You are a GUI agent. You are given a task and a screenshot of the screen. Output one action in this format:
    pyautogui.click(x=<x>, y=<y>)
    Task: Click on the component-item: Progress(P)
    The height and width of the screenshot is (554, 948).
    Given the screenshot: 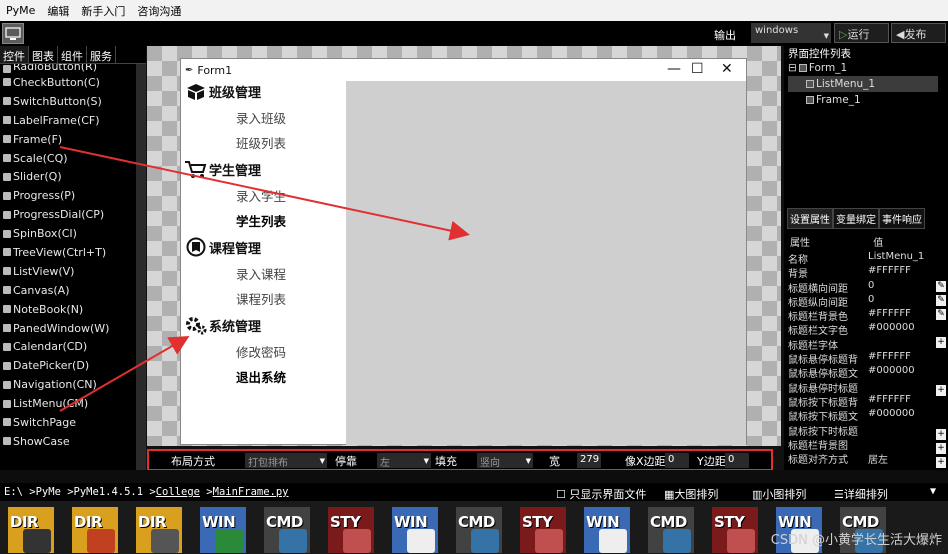 What is the action you would take?
    pyautogui.click(x=68, y=195)
    